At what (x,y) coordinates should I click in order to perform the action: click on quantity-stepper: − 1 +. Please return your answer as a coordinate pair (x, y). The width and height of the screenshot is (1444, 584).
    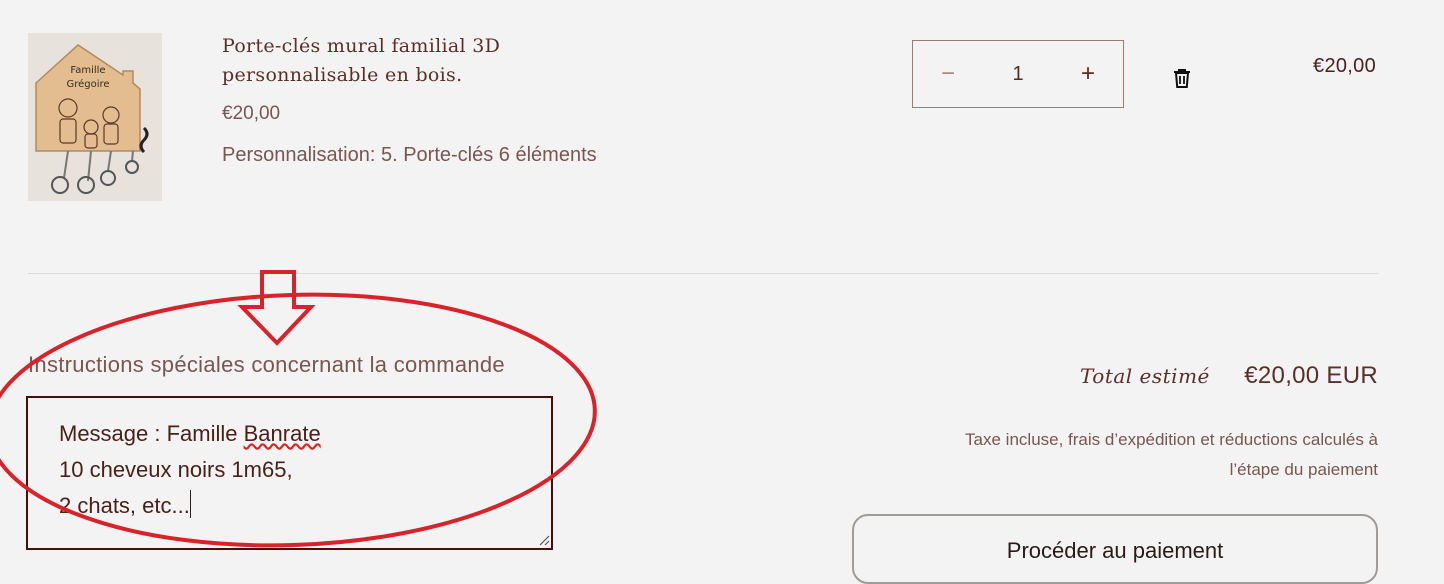
    Looking at the image, I should click on (1018, 74).